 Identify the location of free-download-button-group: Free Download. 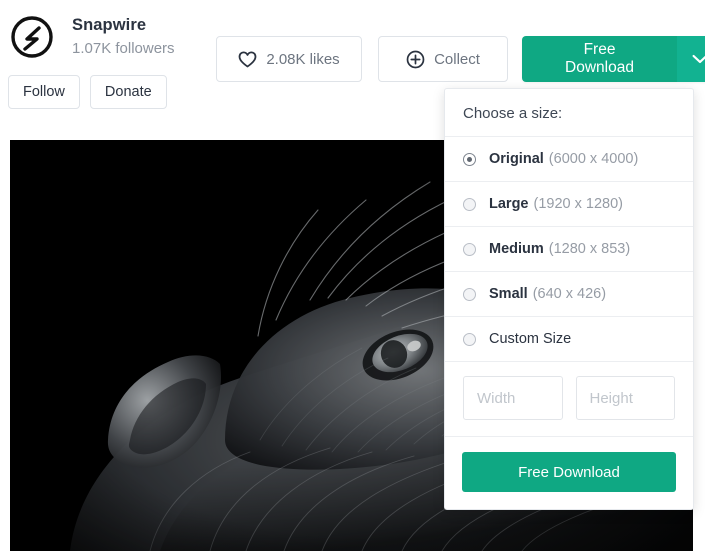
(613, 59).